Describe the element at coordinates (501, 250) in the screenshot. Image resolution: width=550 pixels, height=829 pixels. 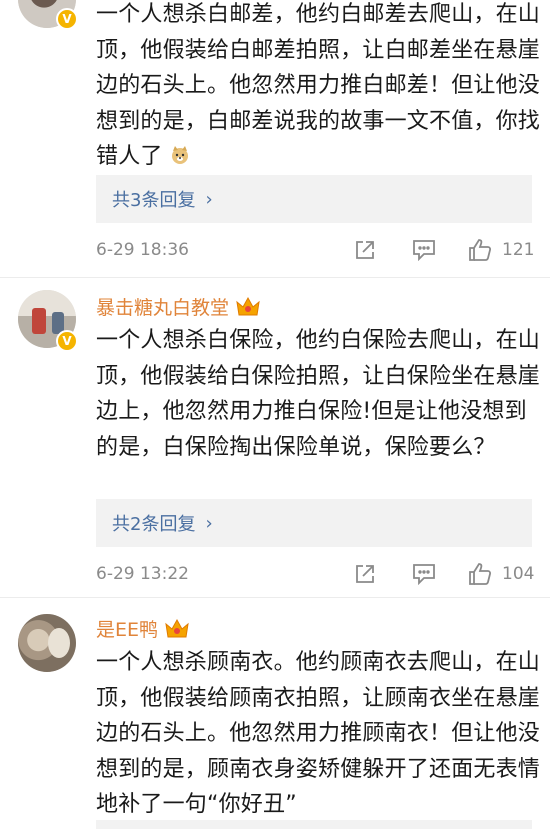
I see `like-button: 121` at that location.